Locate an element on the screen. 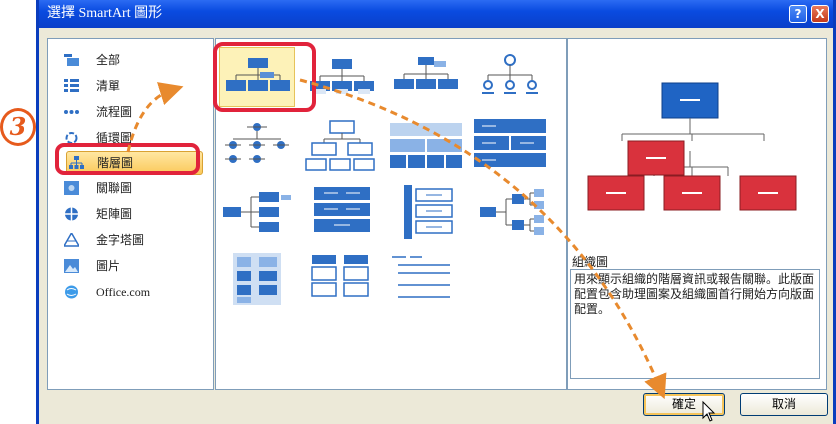 Image resolution: width=836 pixels, height=424 pixels. cancel-button: 取消 is located at coordinates (784, 404).